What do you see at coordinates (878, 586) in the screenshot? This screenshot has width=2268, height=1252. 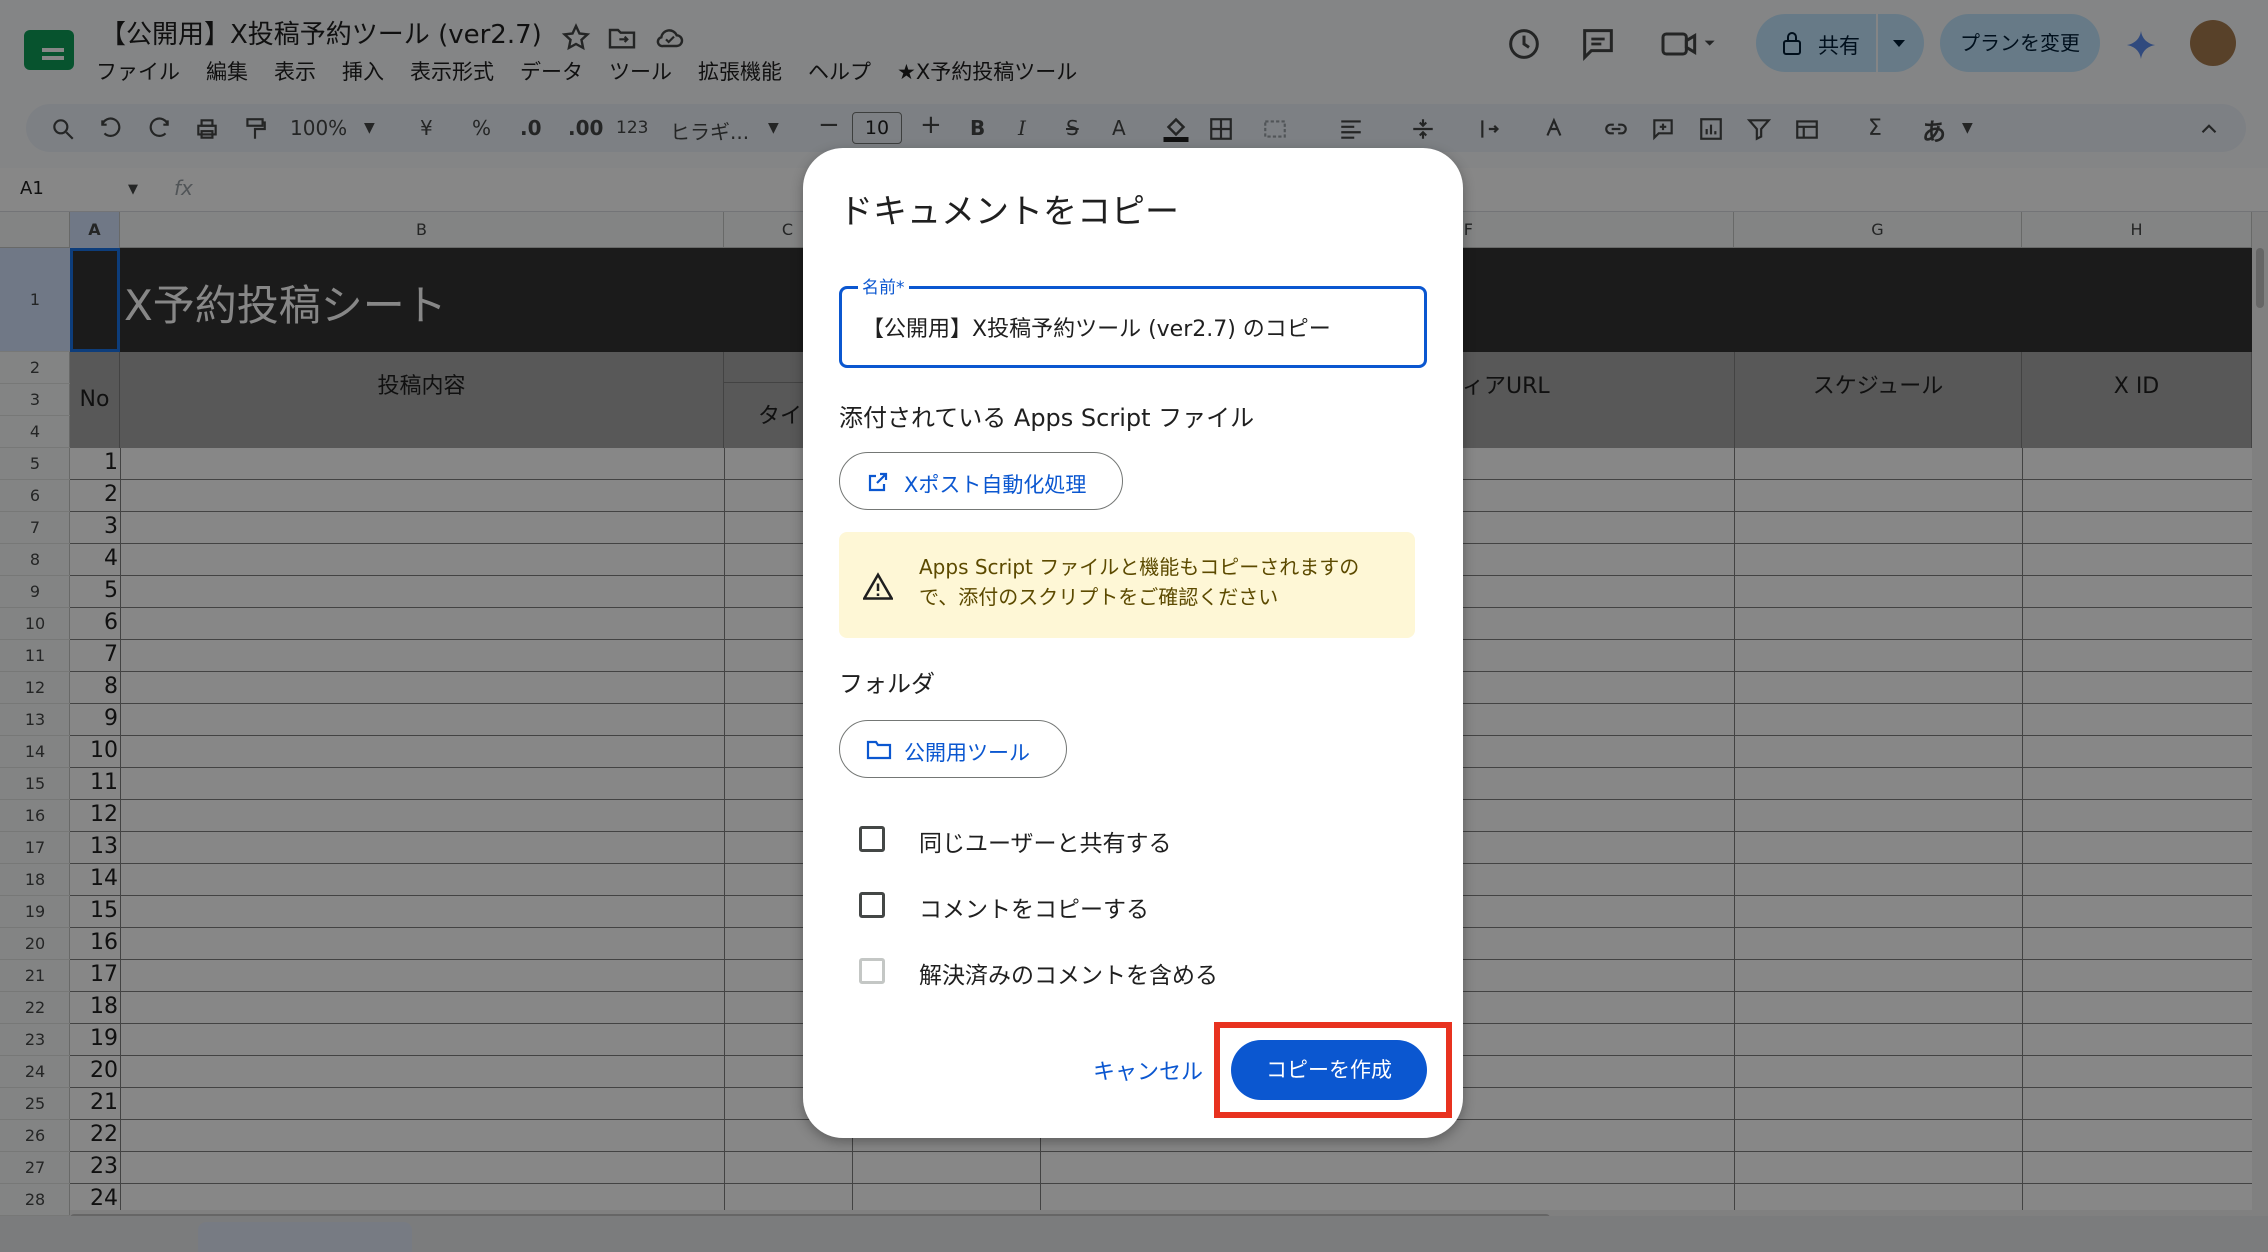 I see `warning-icon` at bounding box center [878, 586].